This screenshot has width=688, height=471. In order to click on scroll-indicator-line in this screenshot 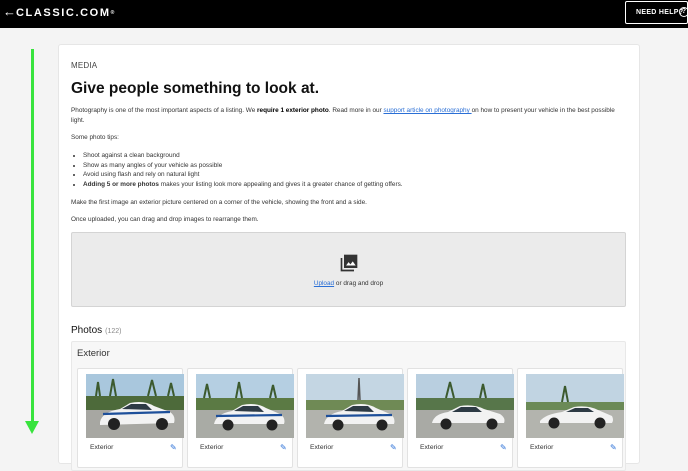, I will do `click(32, 237)`.